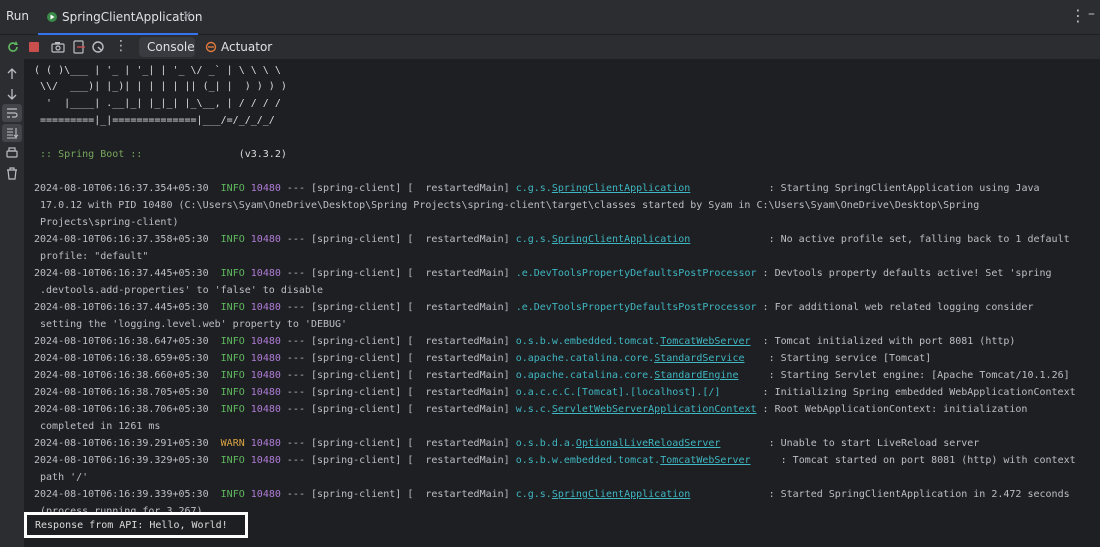 This screenshot has height=547, width=1100. What do you see at coordinates (699, 358) in the screenshot?
I see `log-logger-link: StandardService` at bounding box center [699, 358].